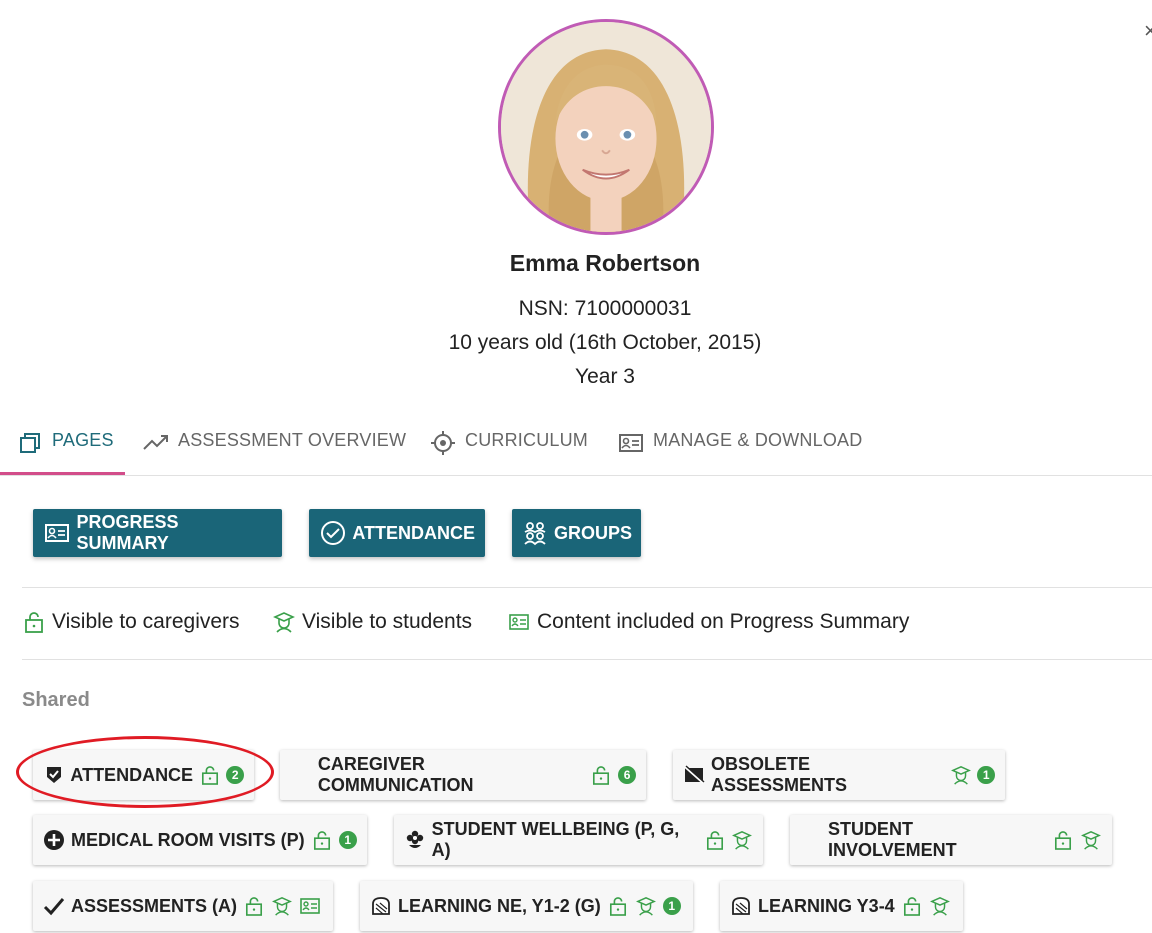 The width and height of the screenshot is (1152, 933). What do you see at coordinates (332, 533) in the screenshot?
I see `check-circle-icon` at bounding box center [332, 533].